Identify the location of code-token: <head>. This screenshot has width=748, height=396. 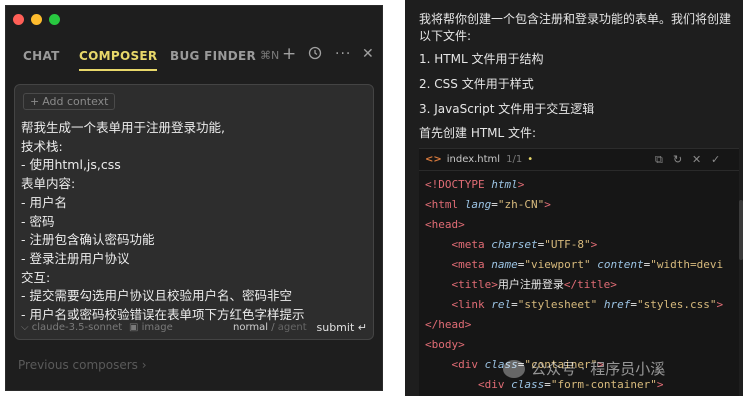
(445, 224).